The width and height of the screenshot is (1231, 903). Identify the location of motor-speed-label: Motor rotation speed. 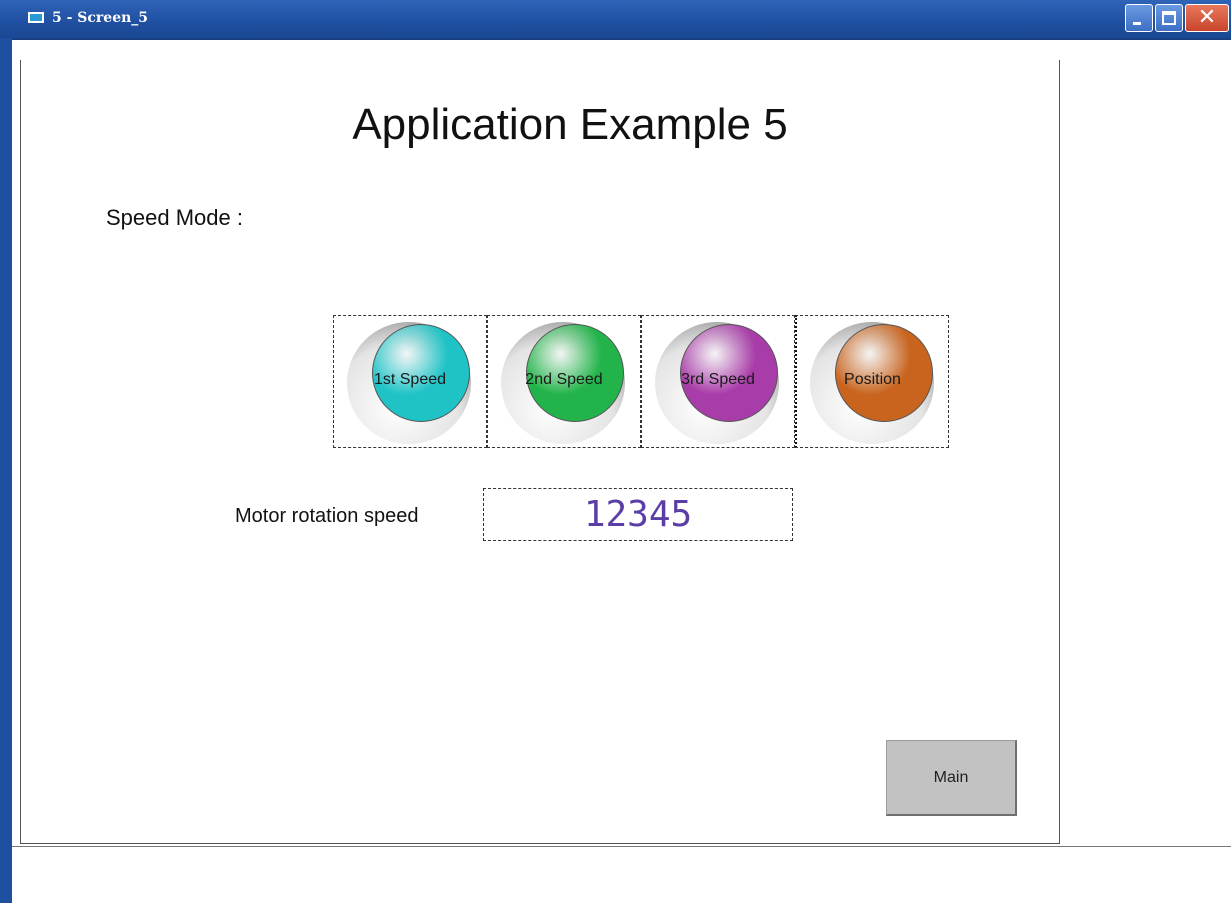
(327, 516).